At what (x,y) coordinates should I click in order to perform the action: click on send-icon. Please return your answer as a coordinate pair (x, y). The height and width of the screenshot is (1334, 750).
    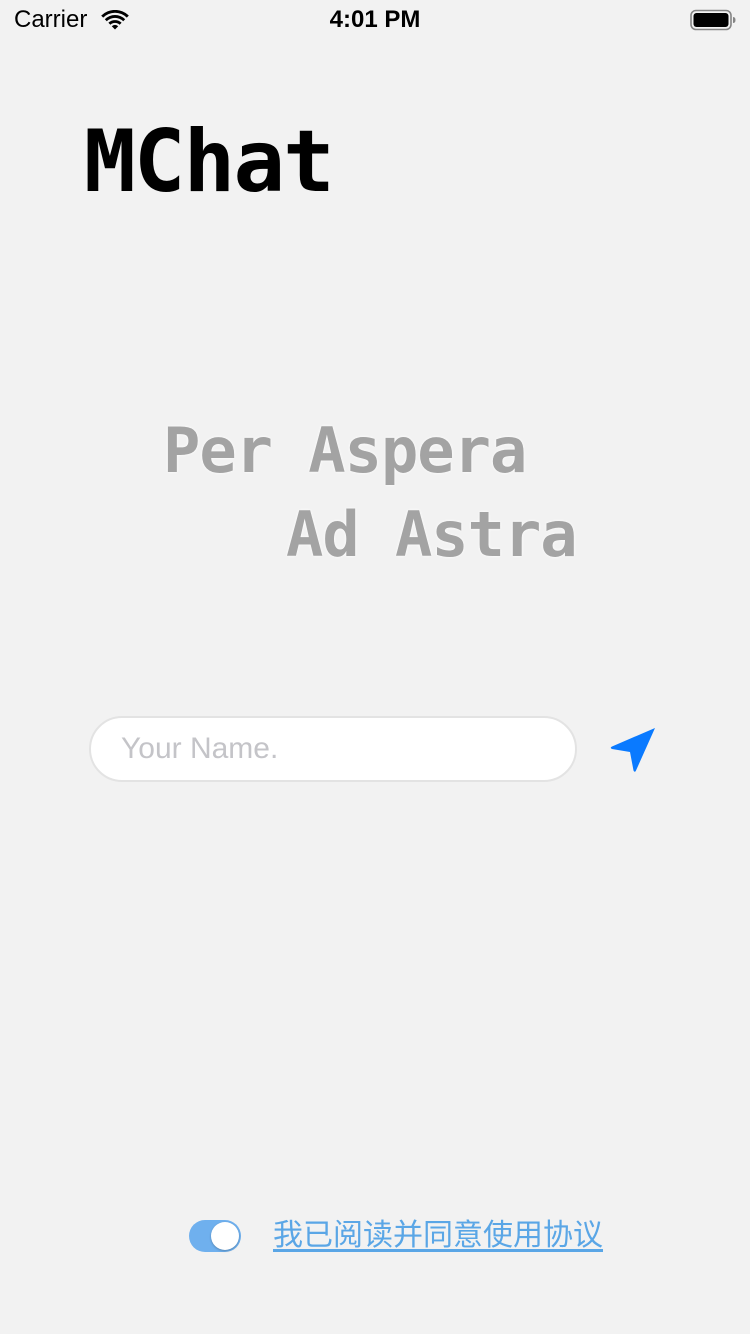
    Looking at the image, I should click on (632, 750).